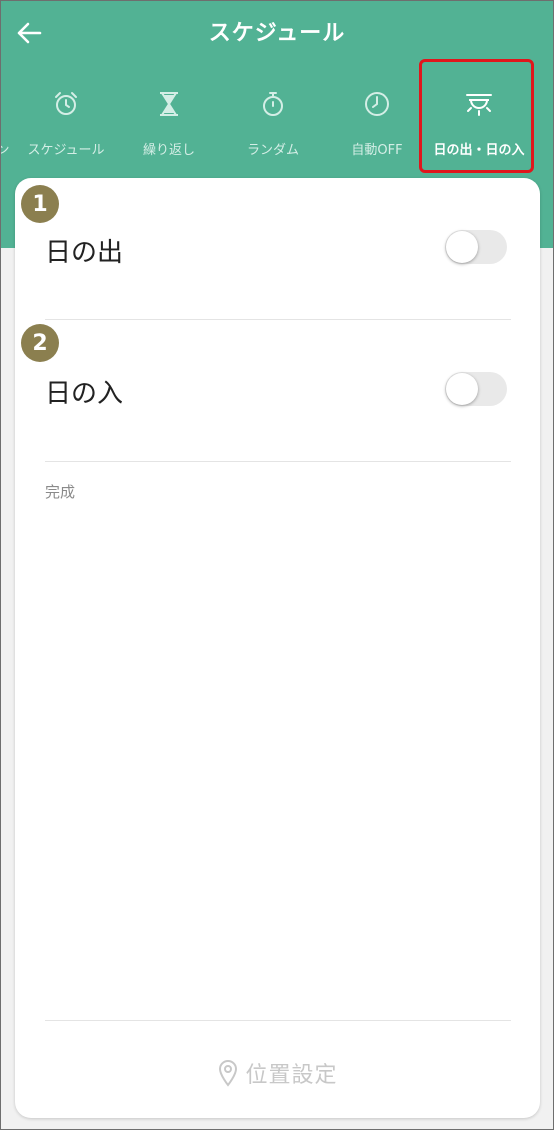  What do you see at coordinates (84, 253) in the screenshot?
I see `sunrise-label: 日の出` at bounding box center [84, 253].